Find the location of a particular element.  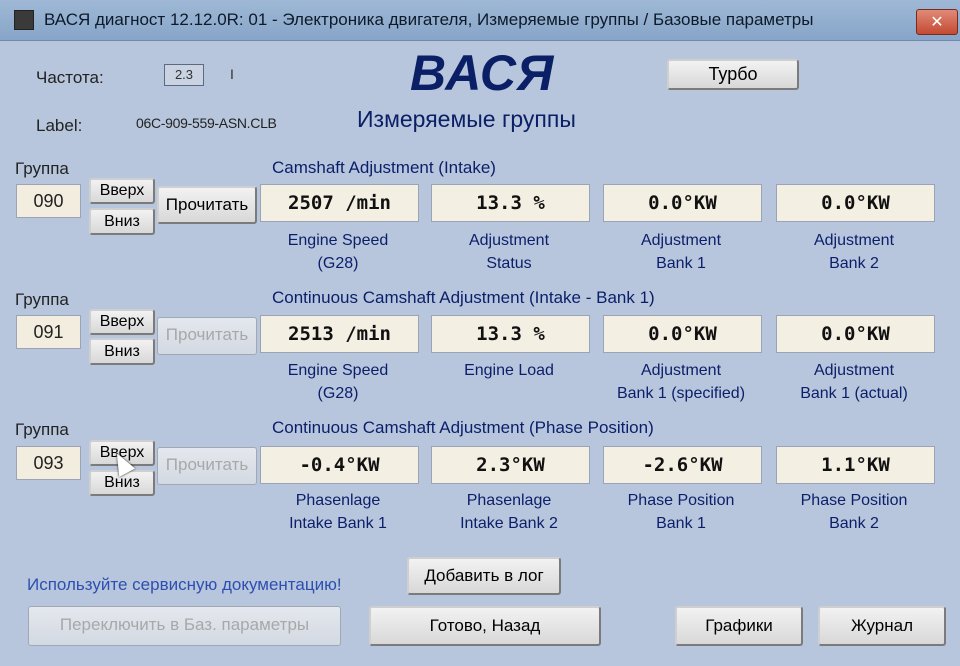

value-label: Adjustment Bank 1 (specified) is located at coordinates (681, 382).